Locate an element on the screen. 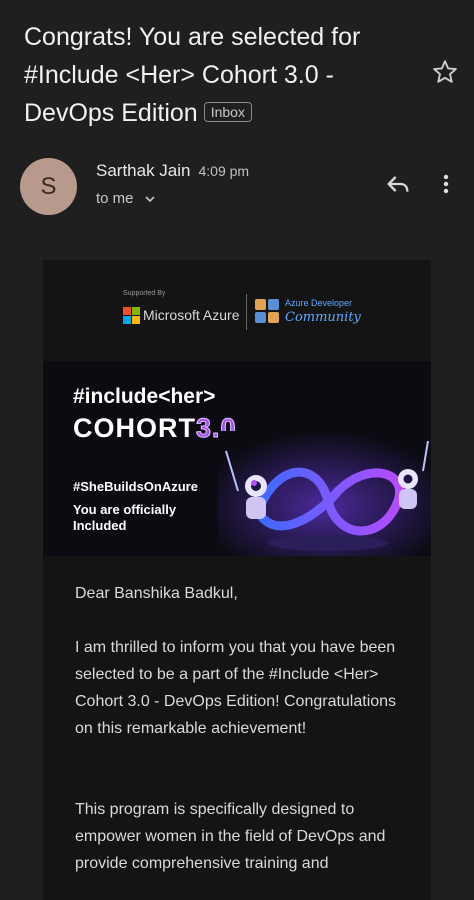 The height and width of the screenshot is (900, 474). banner-cohort-word: COHORT is located at coordinates (134, 428).